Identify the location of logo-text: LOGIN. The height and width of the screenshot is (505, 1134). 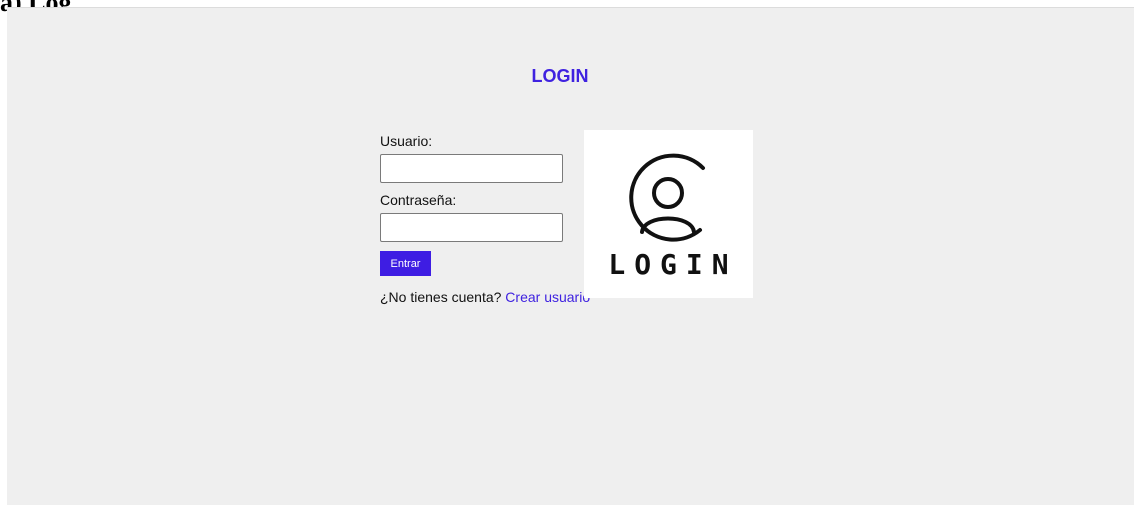
(673, 264).